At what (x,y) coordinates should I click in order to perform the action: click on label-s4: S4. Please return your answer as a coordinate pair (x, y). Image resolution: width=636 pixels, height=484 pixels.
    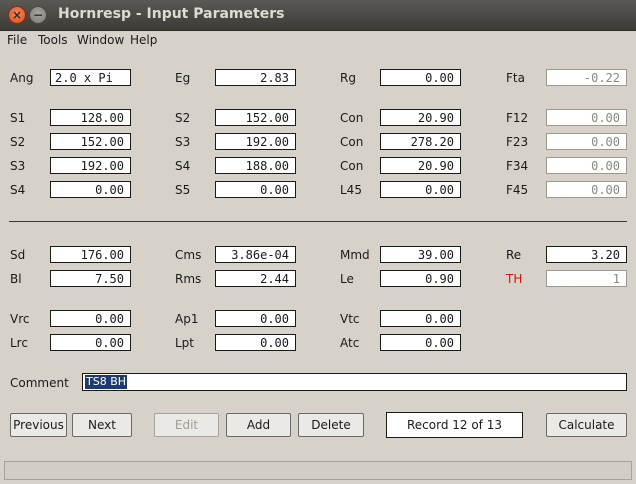
    Looking at the image, I should click on (18, 190).